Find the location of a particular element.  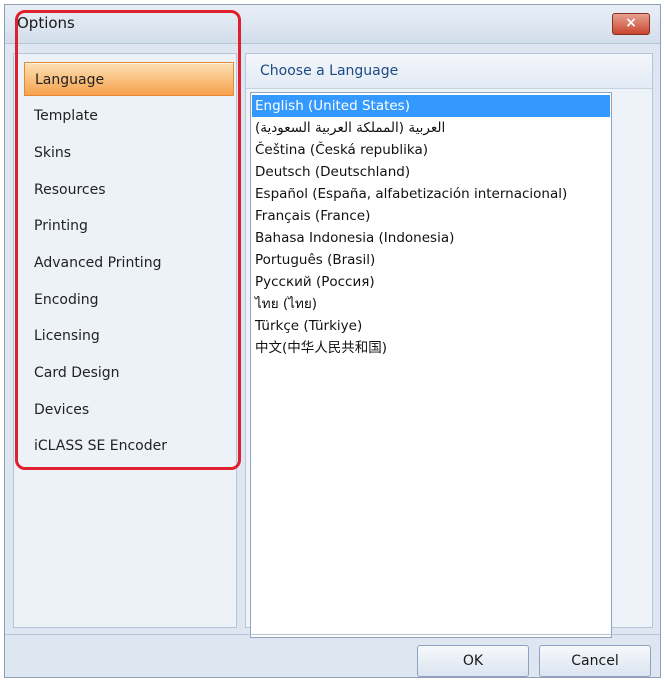

language-item-english: English (United States) is located at coordinates (431, 106).